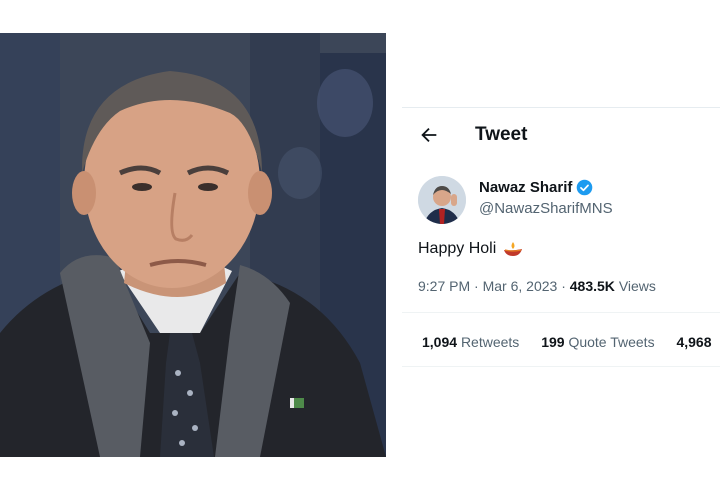 The image size is (720, 480). Describe the element at coordinates (525, 187) in the screenshot. I see `author-name: Nawaz Sharif` at that location.